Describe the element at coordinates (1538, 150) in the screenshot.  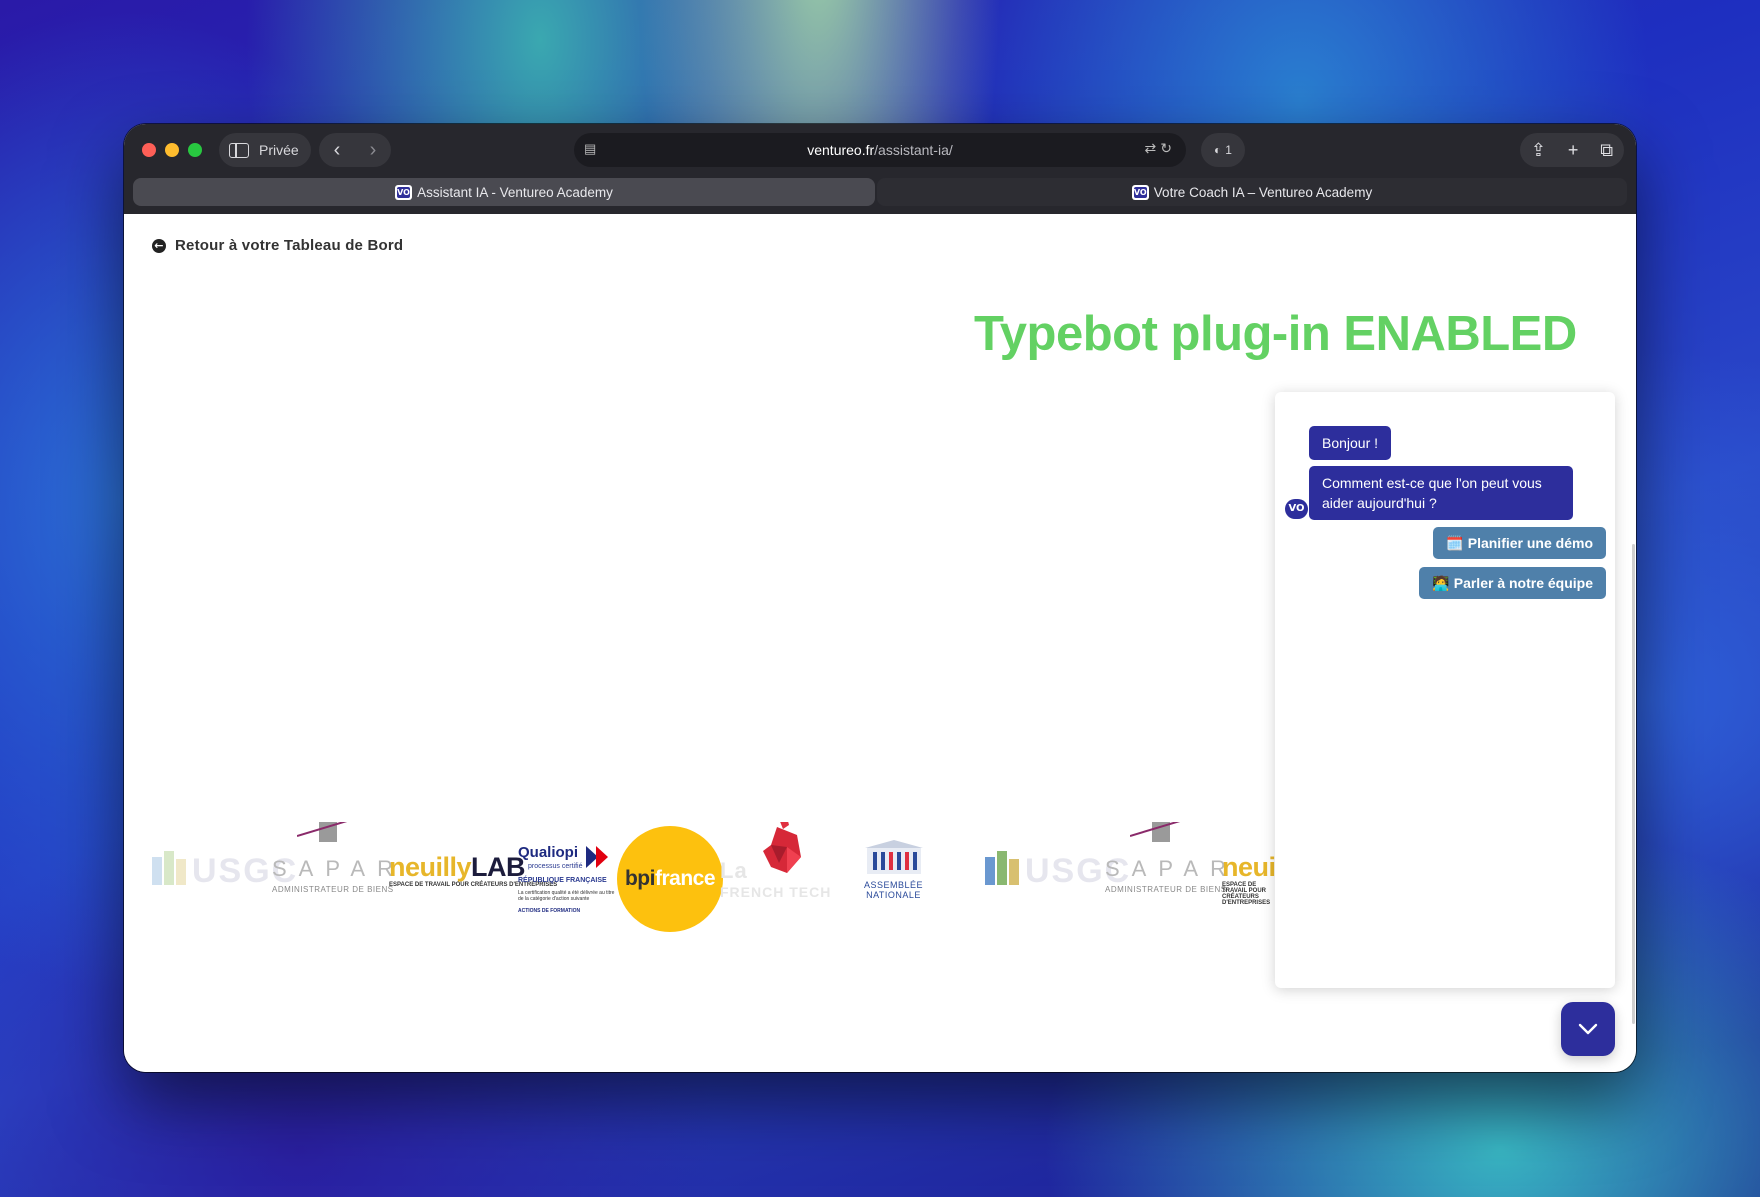
I see `share-icon: ⇪` at that location.